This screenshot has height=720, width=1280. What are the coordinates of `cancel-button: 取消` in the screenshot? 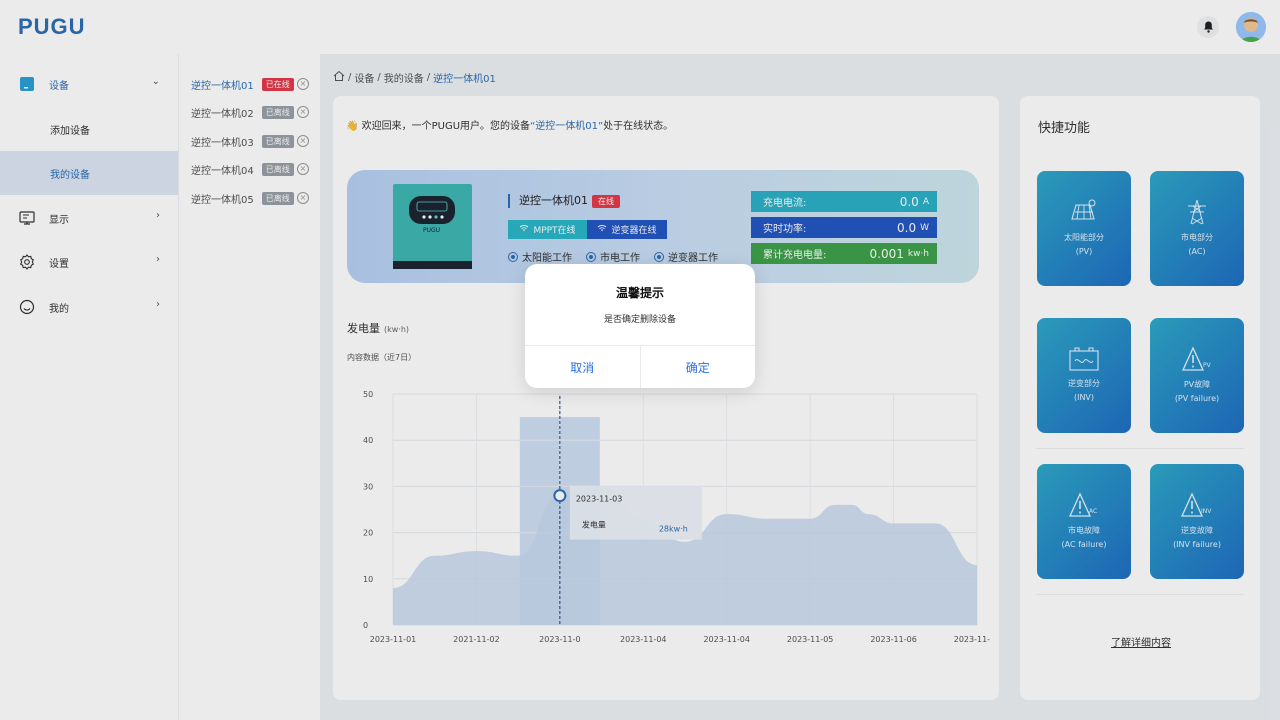 It's located at (582, 367).